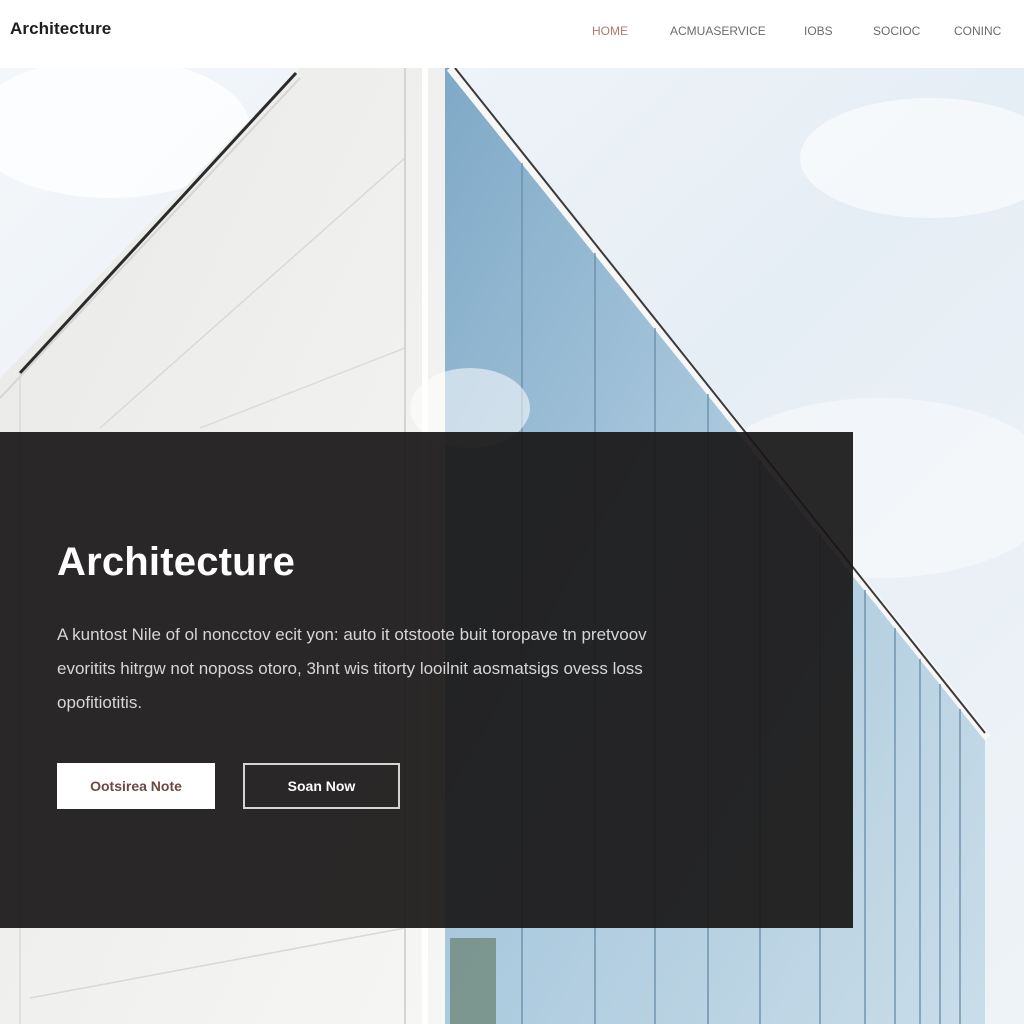  I want to click on nav-home: HOME, so click(610, 31).